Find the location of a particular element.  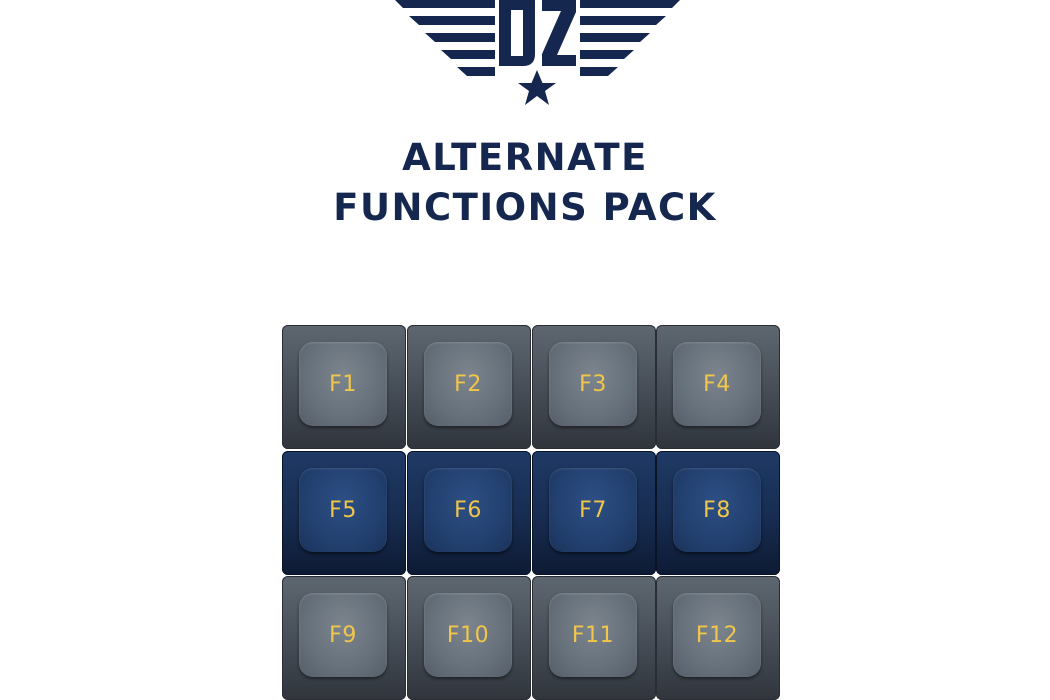

keycap-legend: F3 is located at coordinates (593, 384).